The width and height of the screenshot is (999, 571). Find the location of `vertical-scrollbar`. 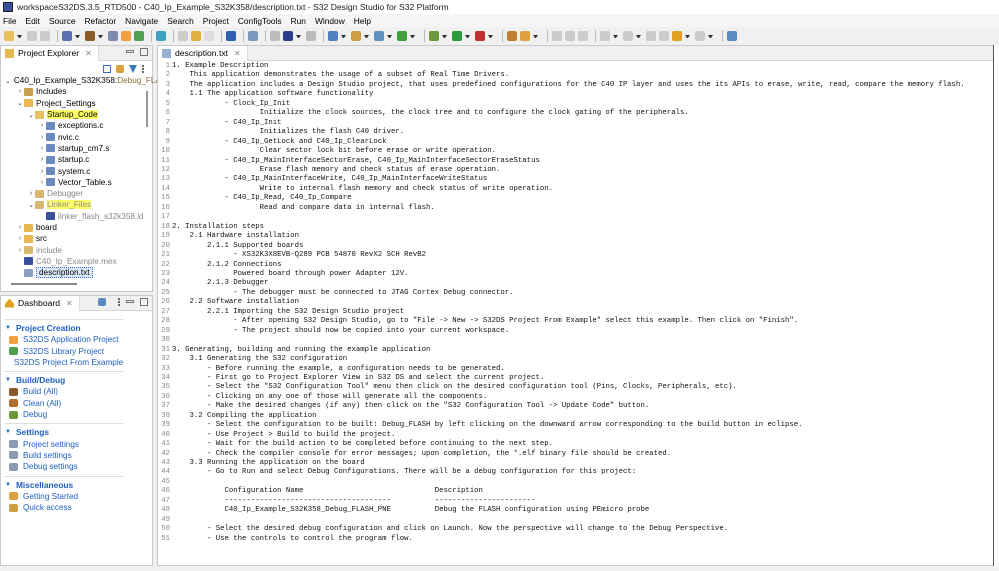

vertical-scrollbar is located at coordinates (147, 109).